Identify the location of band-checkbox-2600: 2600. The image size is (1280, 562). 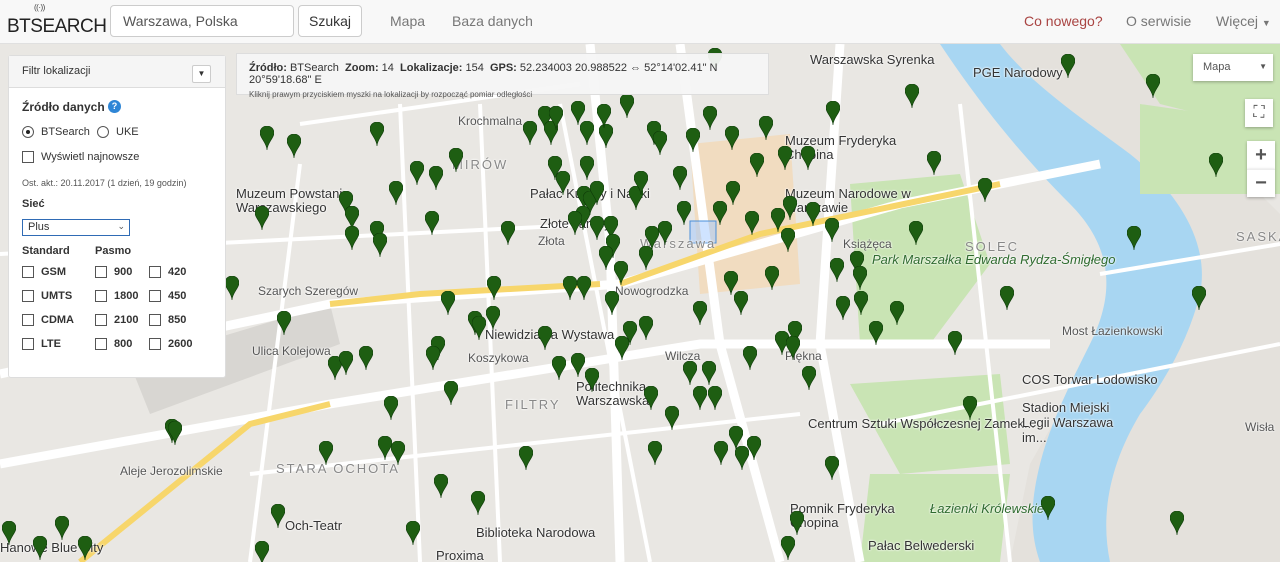
(170, 344).